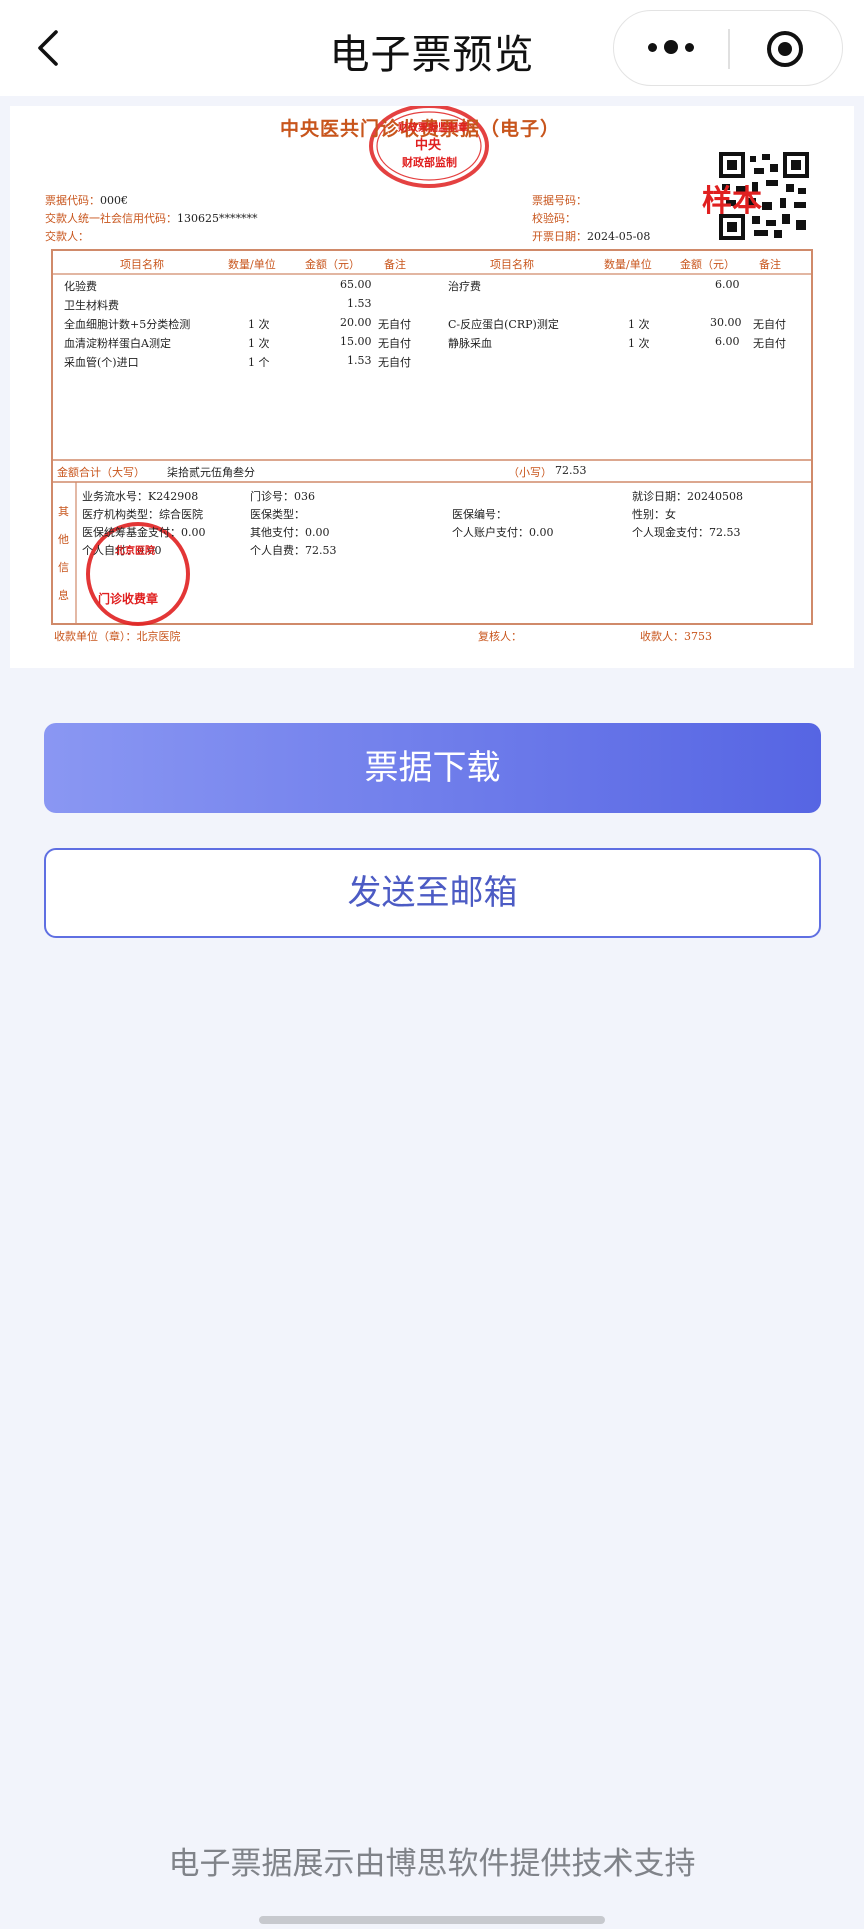  I want to click on mini-program-capsule, so click(728, 48).